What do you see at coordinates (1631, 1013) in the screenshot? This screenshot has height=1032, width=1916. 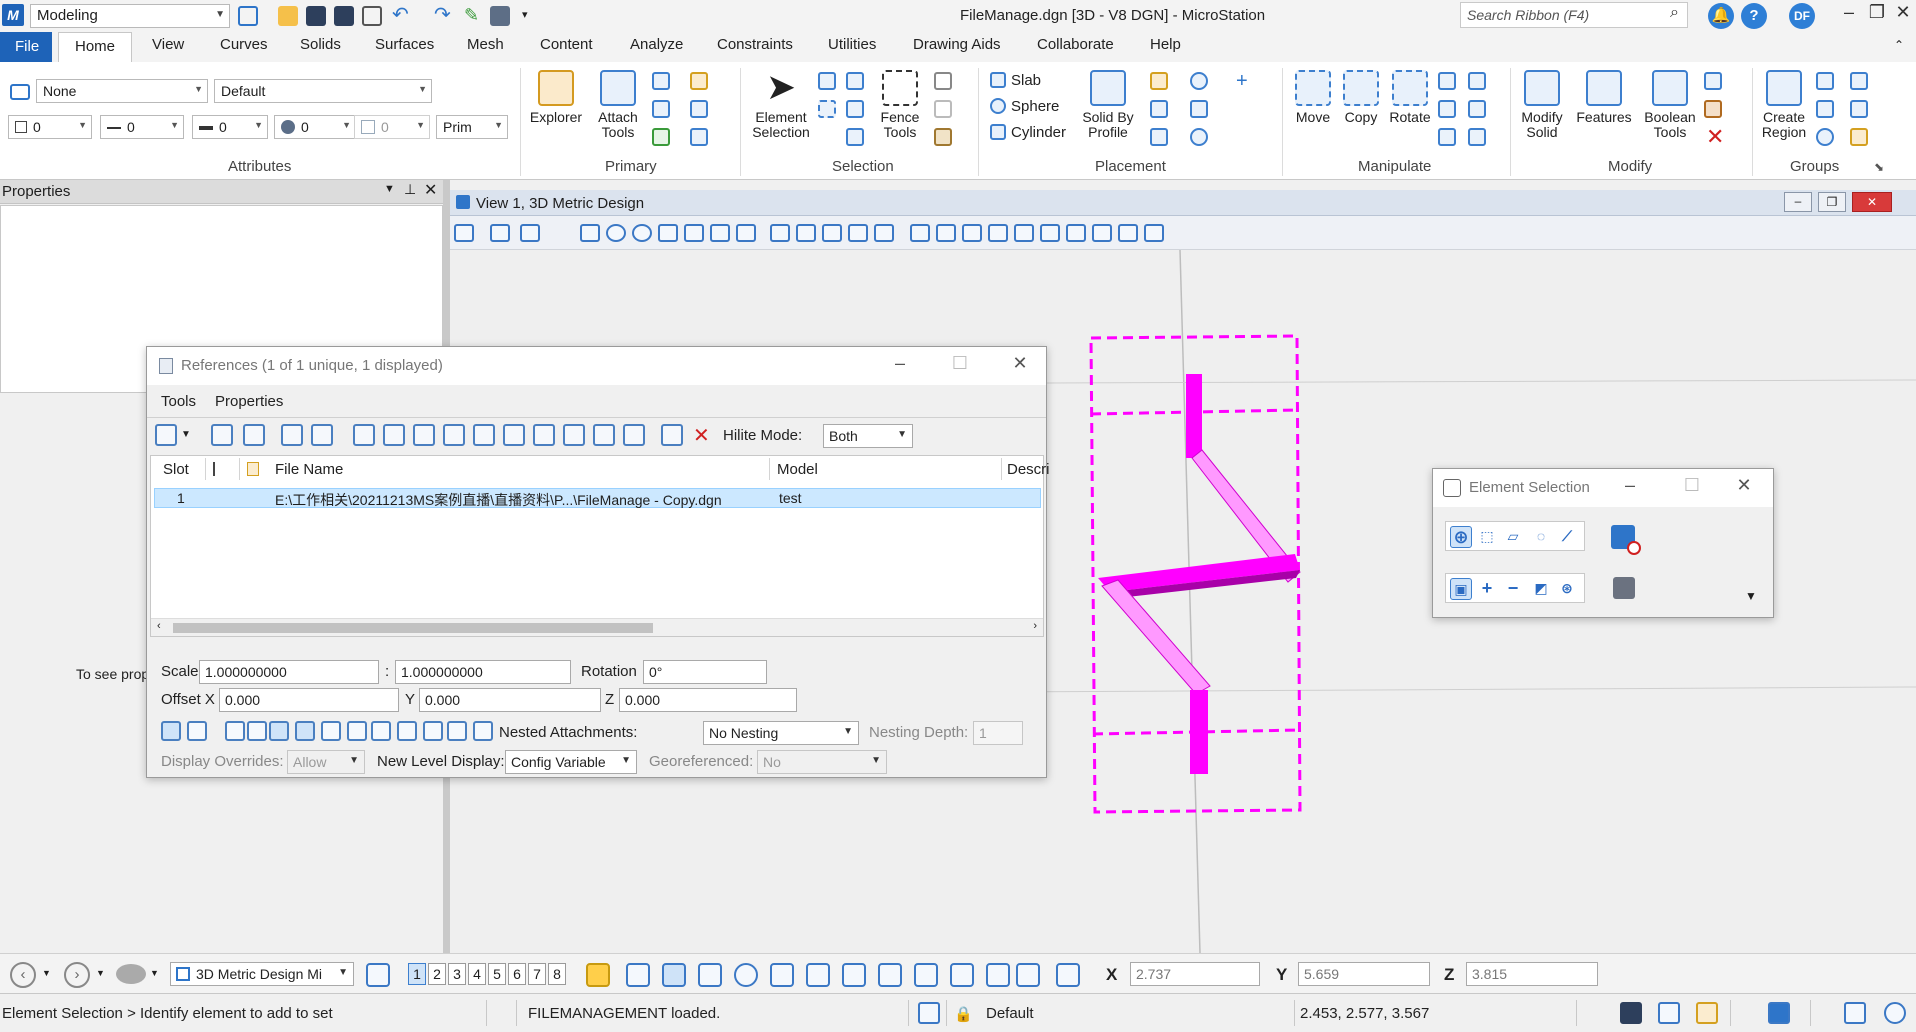 I see `save-status-icon` at bounding box center [1631, 1013].